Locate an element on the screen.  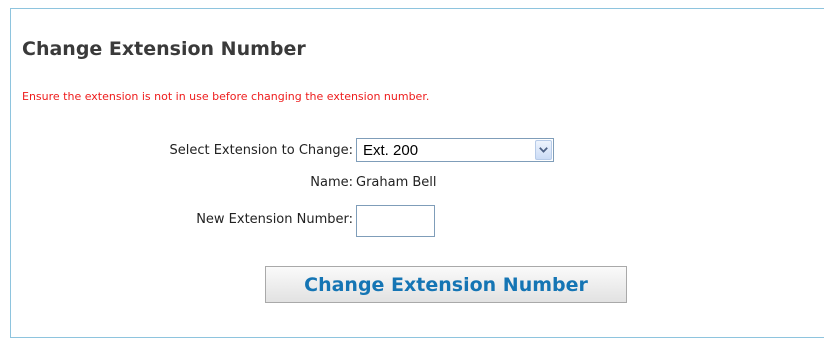
extension-select: Ext. 200 is located at coordinates (455, 150).